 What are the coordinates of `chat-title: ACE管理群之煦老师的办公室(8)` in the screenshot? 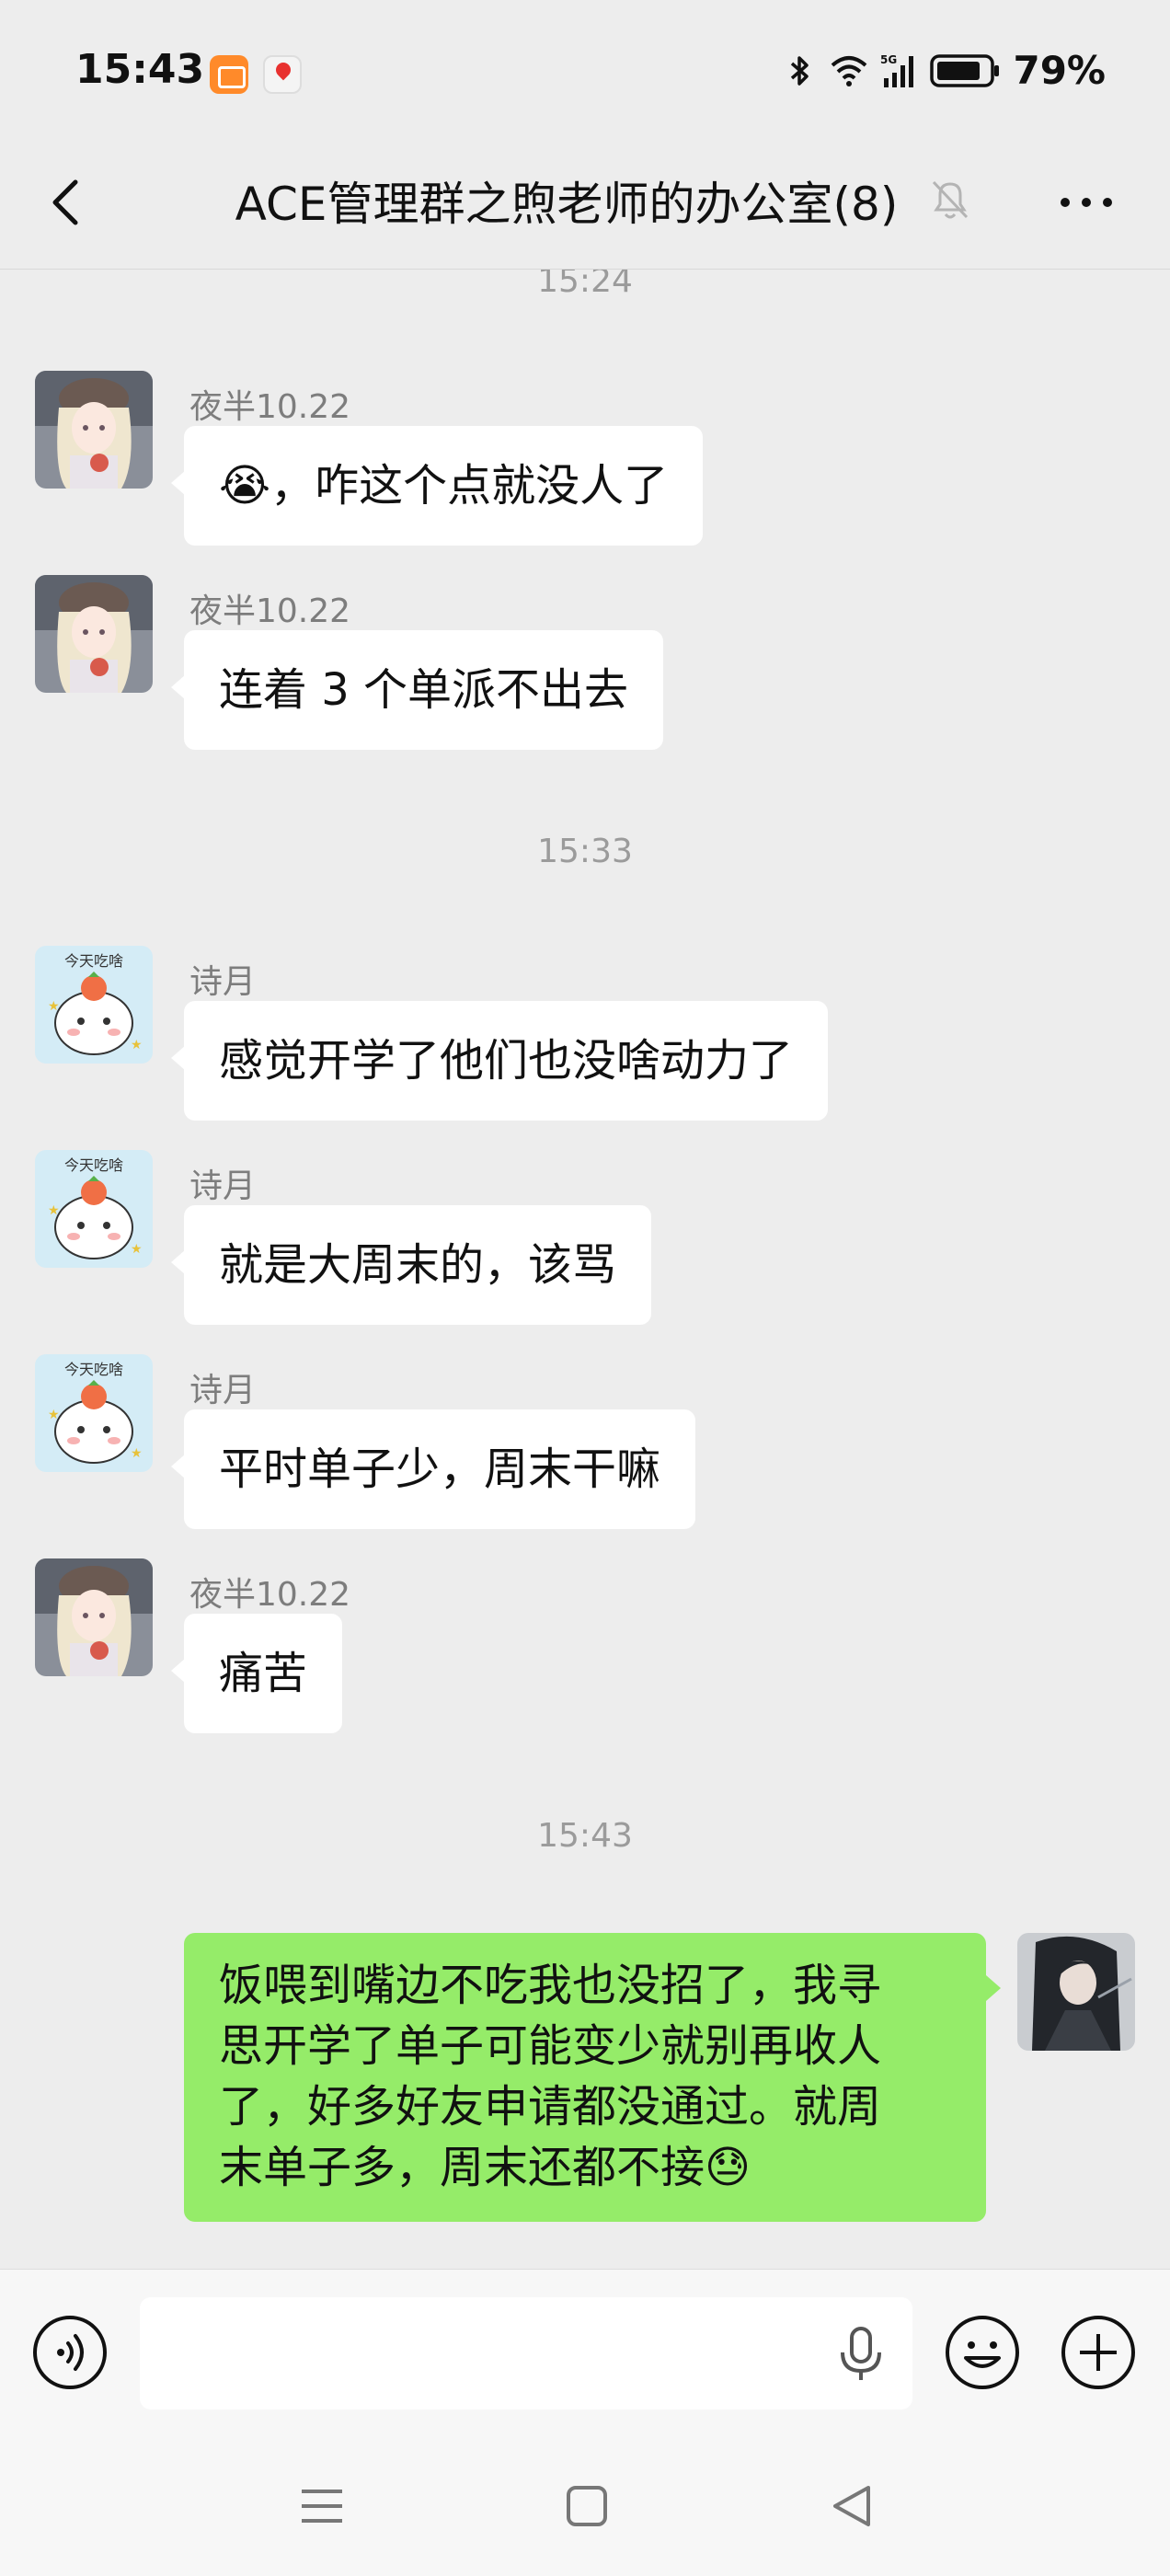 It's located at (567, 204).